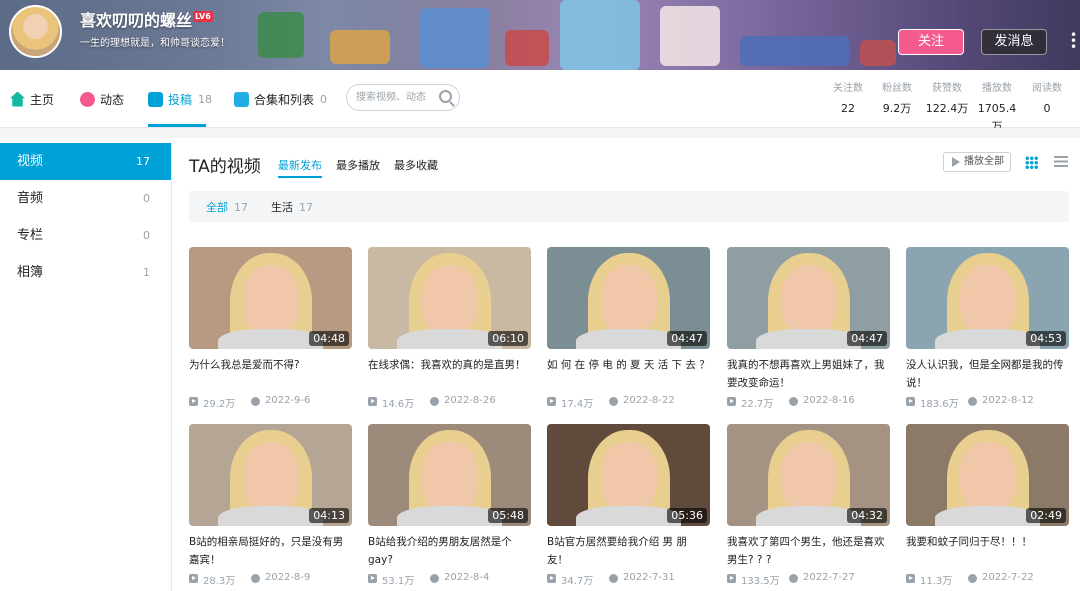 This screenshot has height=591, width=1080. I want to click on video-duration: 04:53, so click(1046, 338).